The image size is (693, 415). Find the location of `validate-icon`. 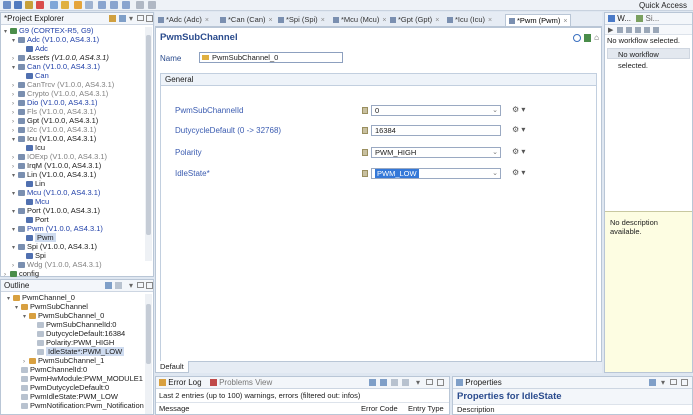

validate-icon is located at coordinates (40, 5).